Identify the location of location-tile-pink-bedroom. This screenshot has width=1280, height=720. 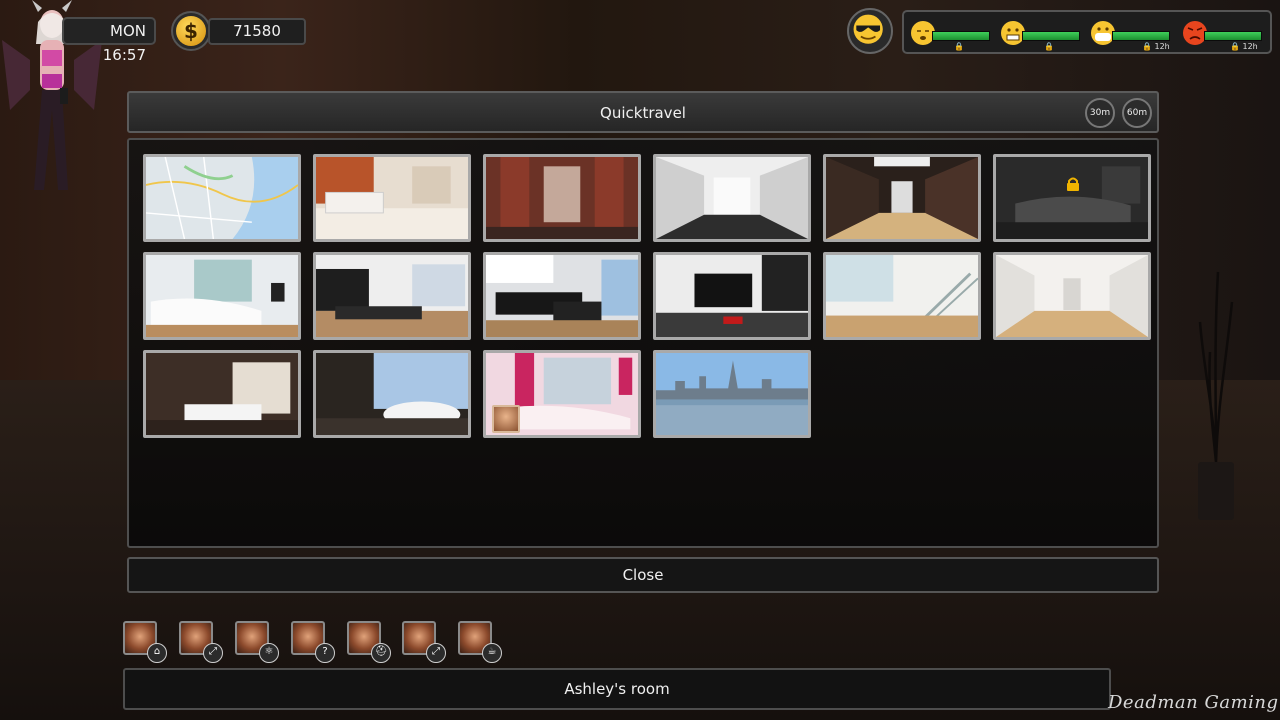
(562, 394).